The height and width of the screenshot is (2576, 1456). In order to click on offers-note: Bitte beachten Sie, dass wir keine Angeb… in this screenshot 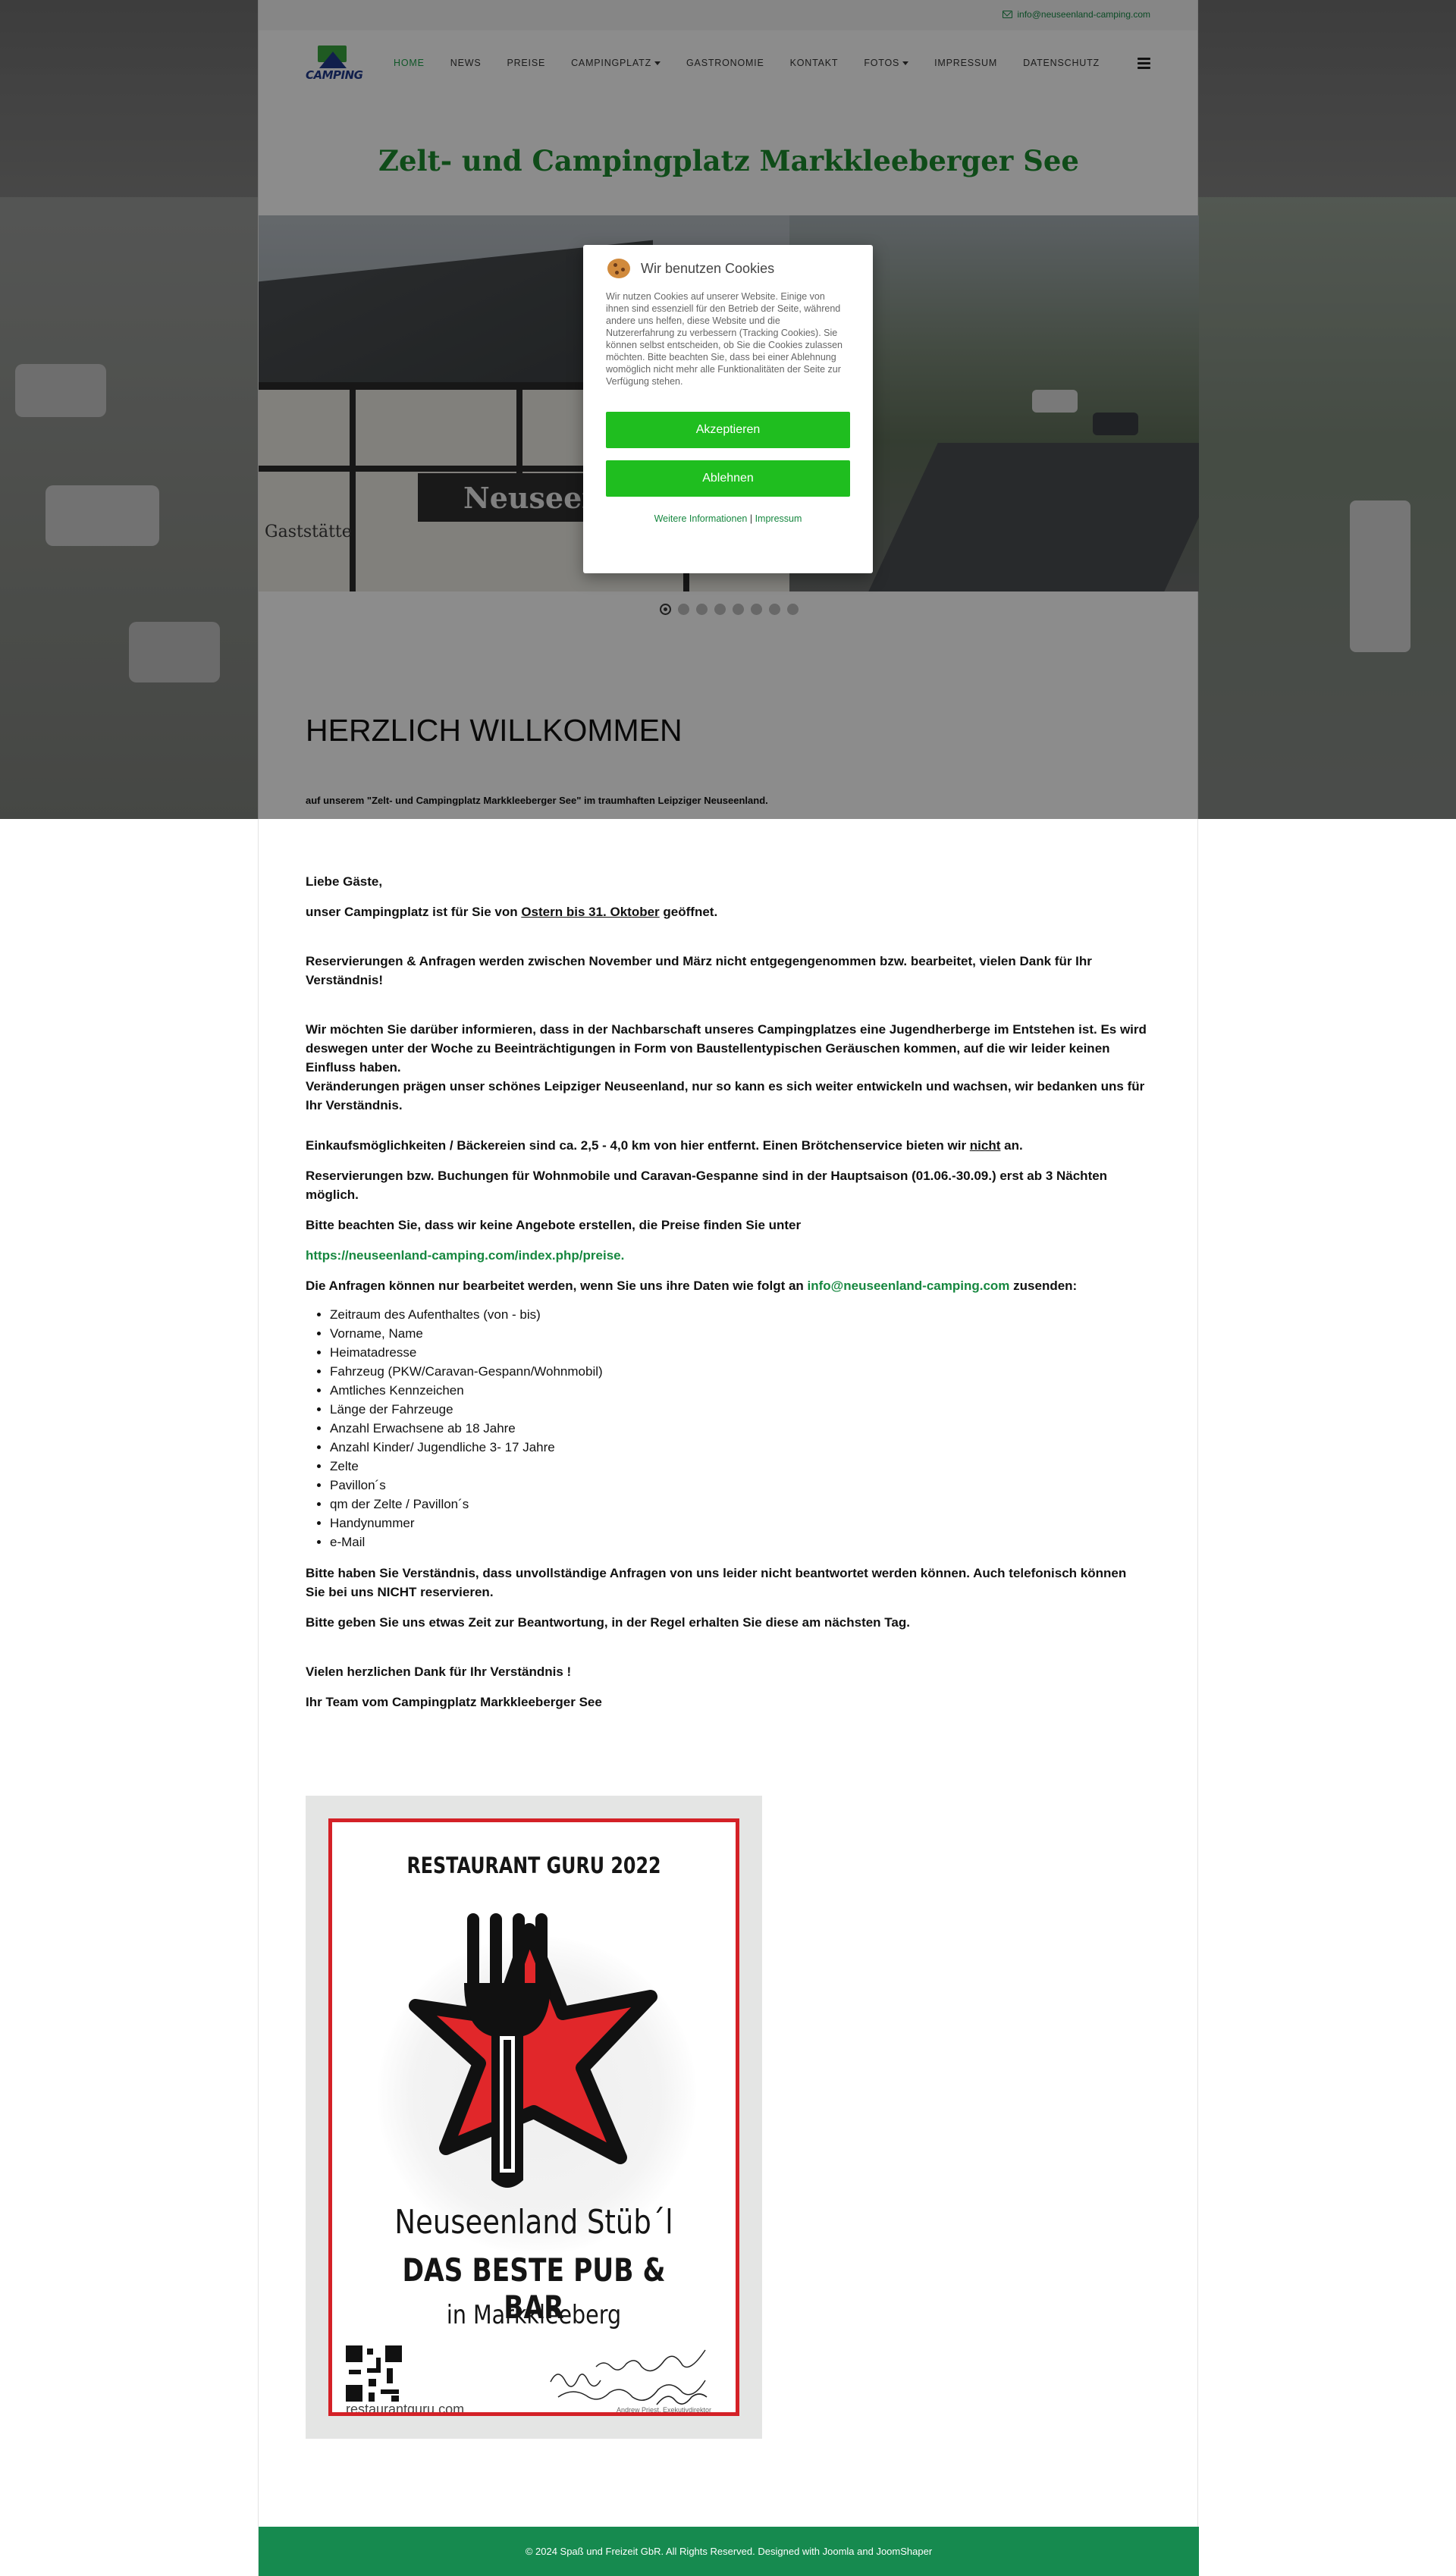, I will do `click(554, 1225)`.